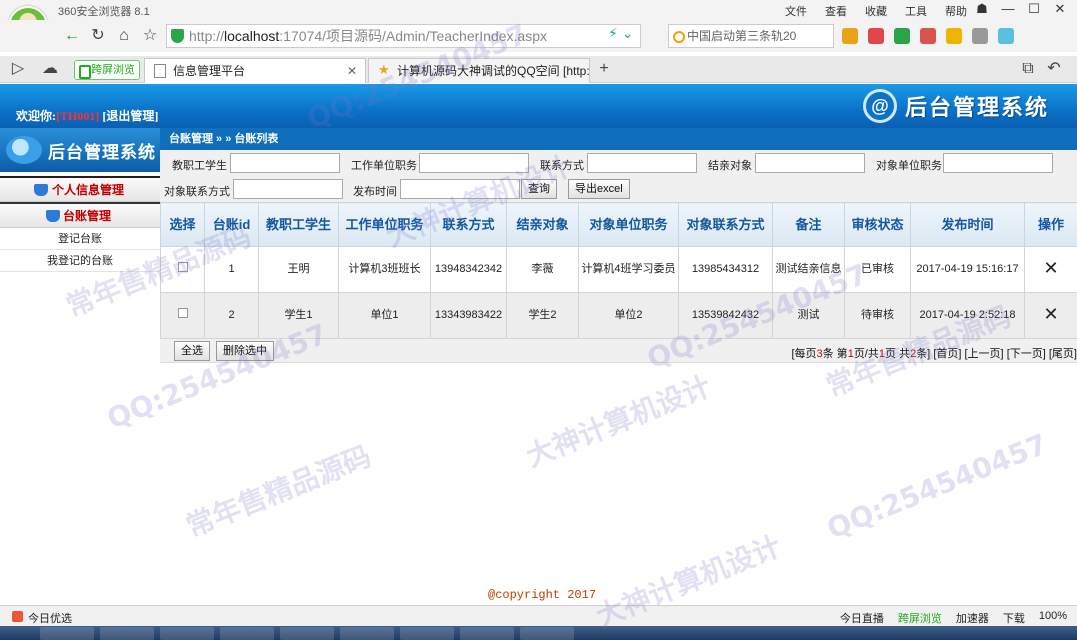 The width and height of the screenshot is (1077, 640). Describe the element at coordinates (479, 70) in the screenshot. I see `tab-qq-space: ★ 计算机源码大神调试的QQ空间 [http:` at that location.